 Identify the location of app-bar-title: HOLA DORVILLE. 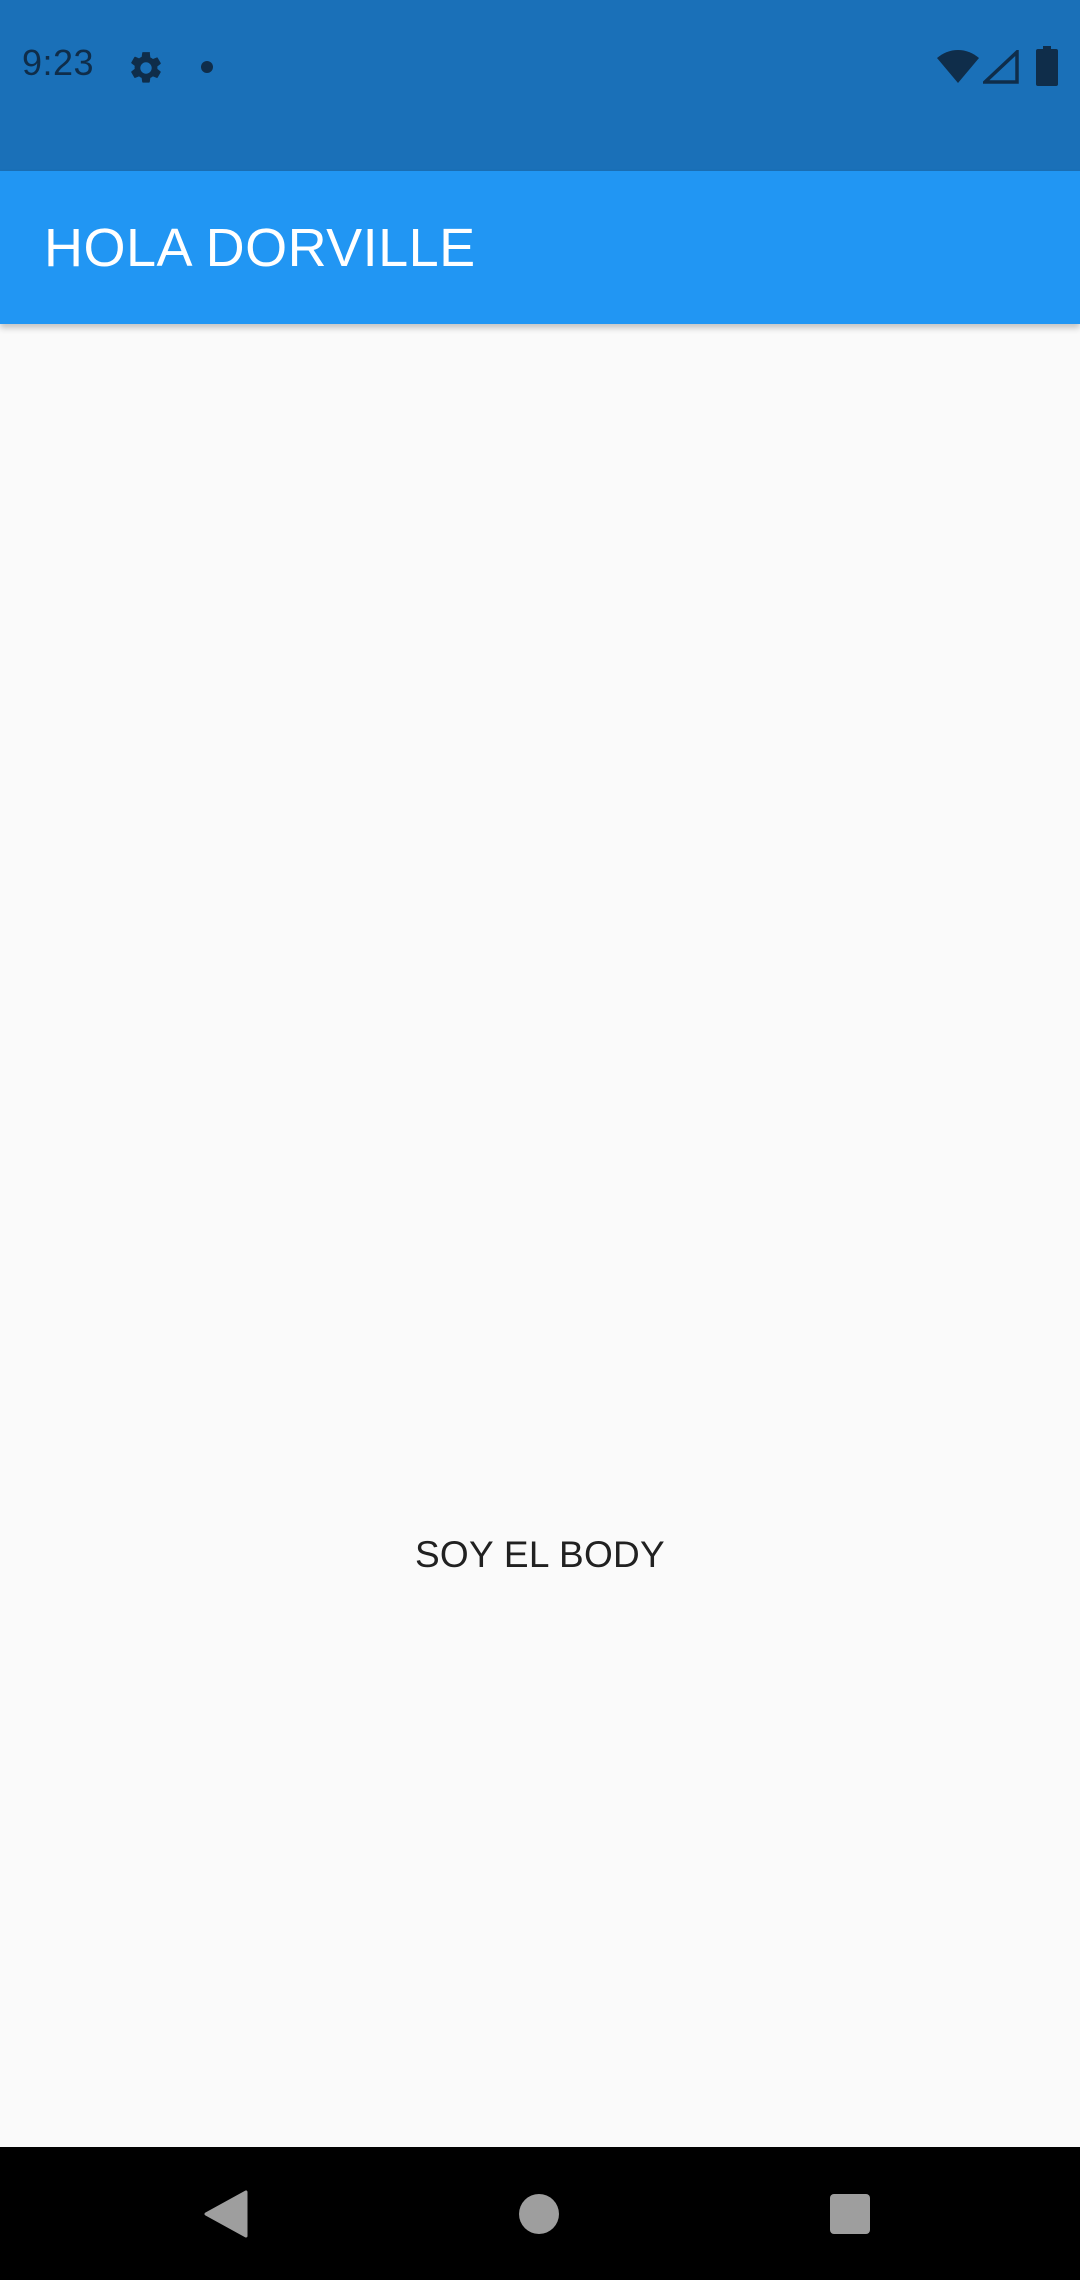
(260, 247).